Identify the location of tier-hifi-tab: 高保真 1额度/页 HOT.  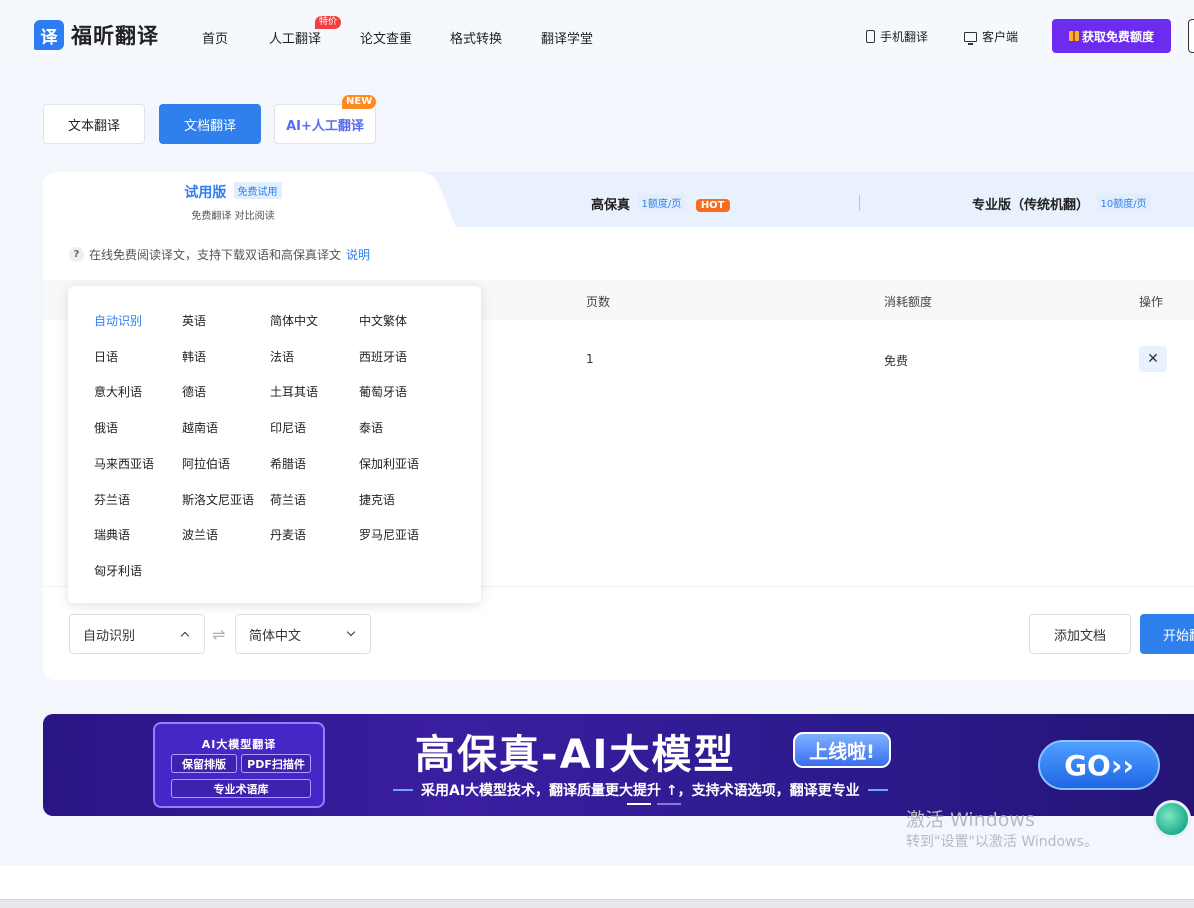
(660, 203).